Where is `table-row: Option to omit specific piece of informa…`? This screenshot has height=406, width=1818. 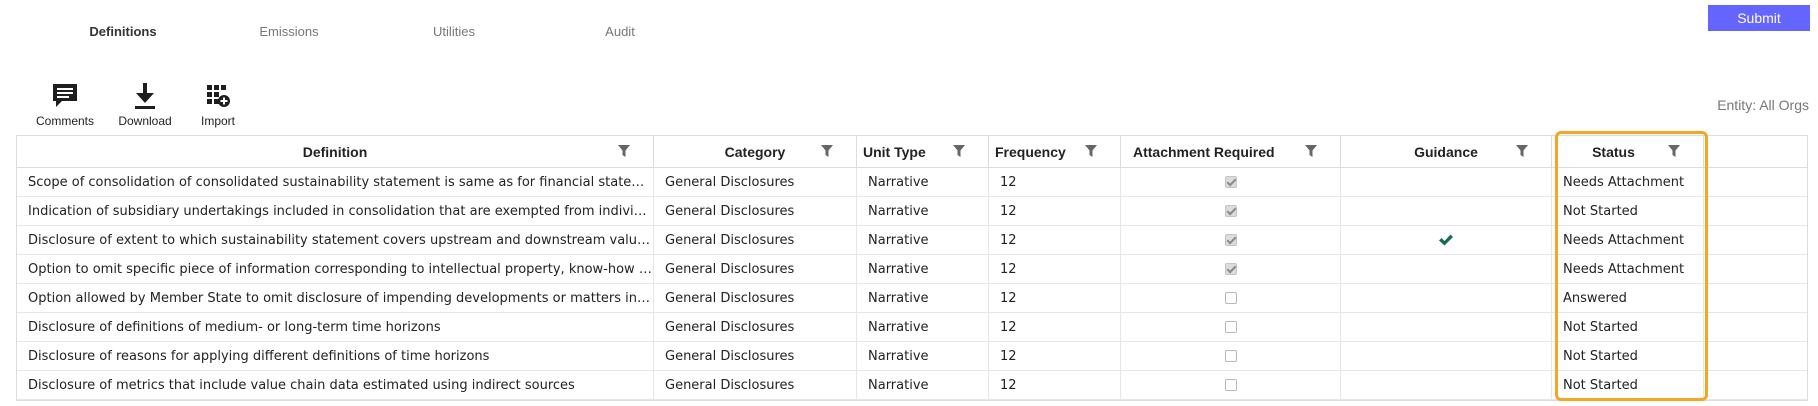 table-row: Option to omit specific piece of informa… is located at coordinates (912, 269).